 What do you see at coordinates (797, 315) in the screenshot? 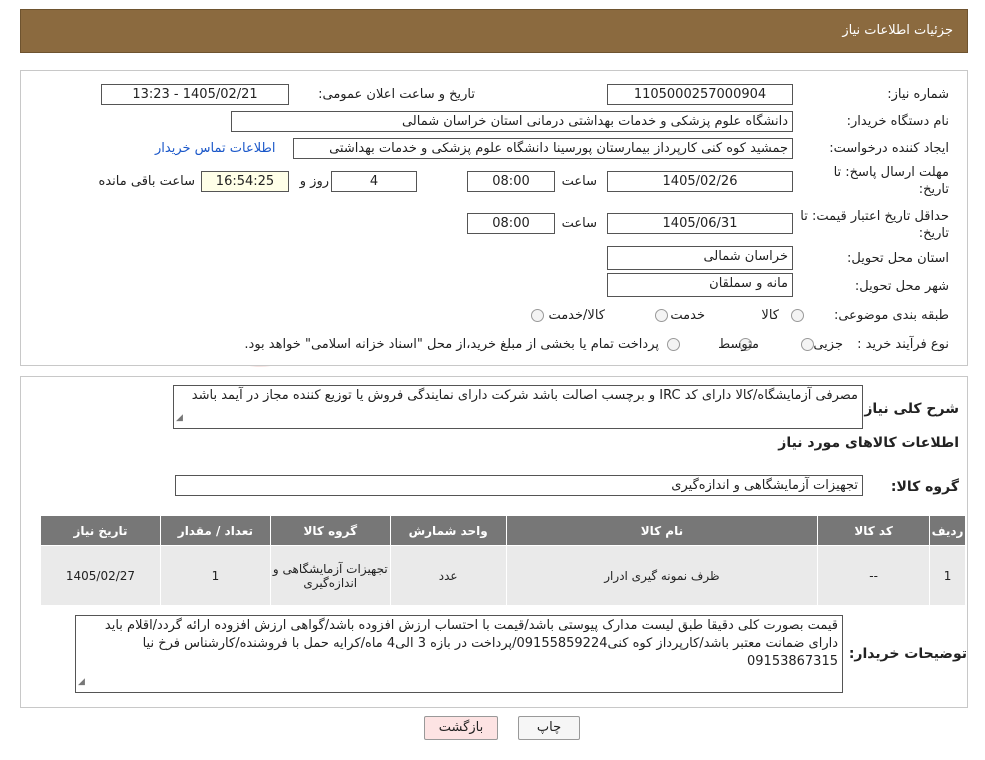
I see `category-radio-goods` at bounding box center [797, 315].